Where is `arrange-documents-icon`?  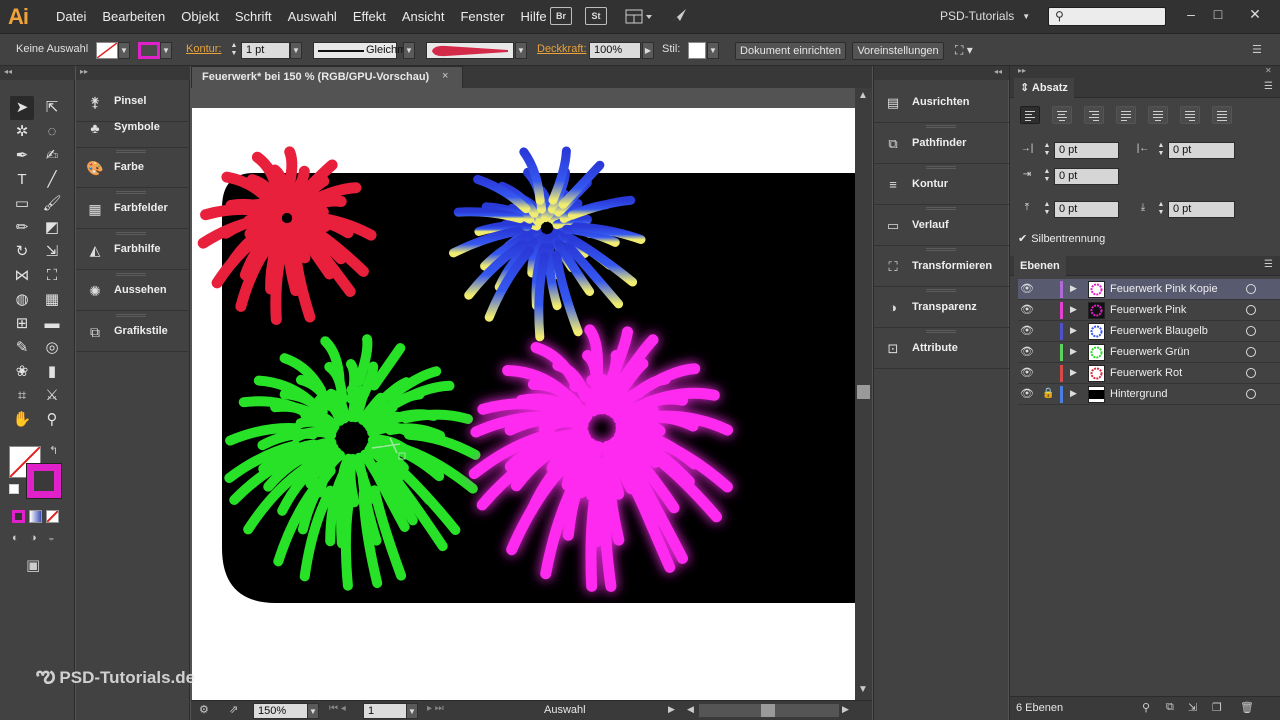 arrange-documents-icon is located at coordinates (640, 17).